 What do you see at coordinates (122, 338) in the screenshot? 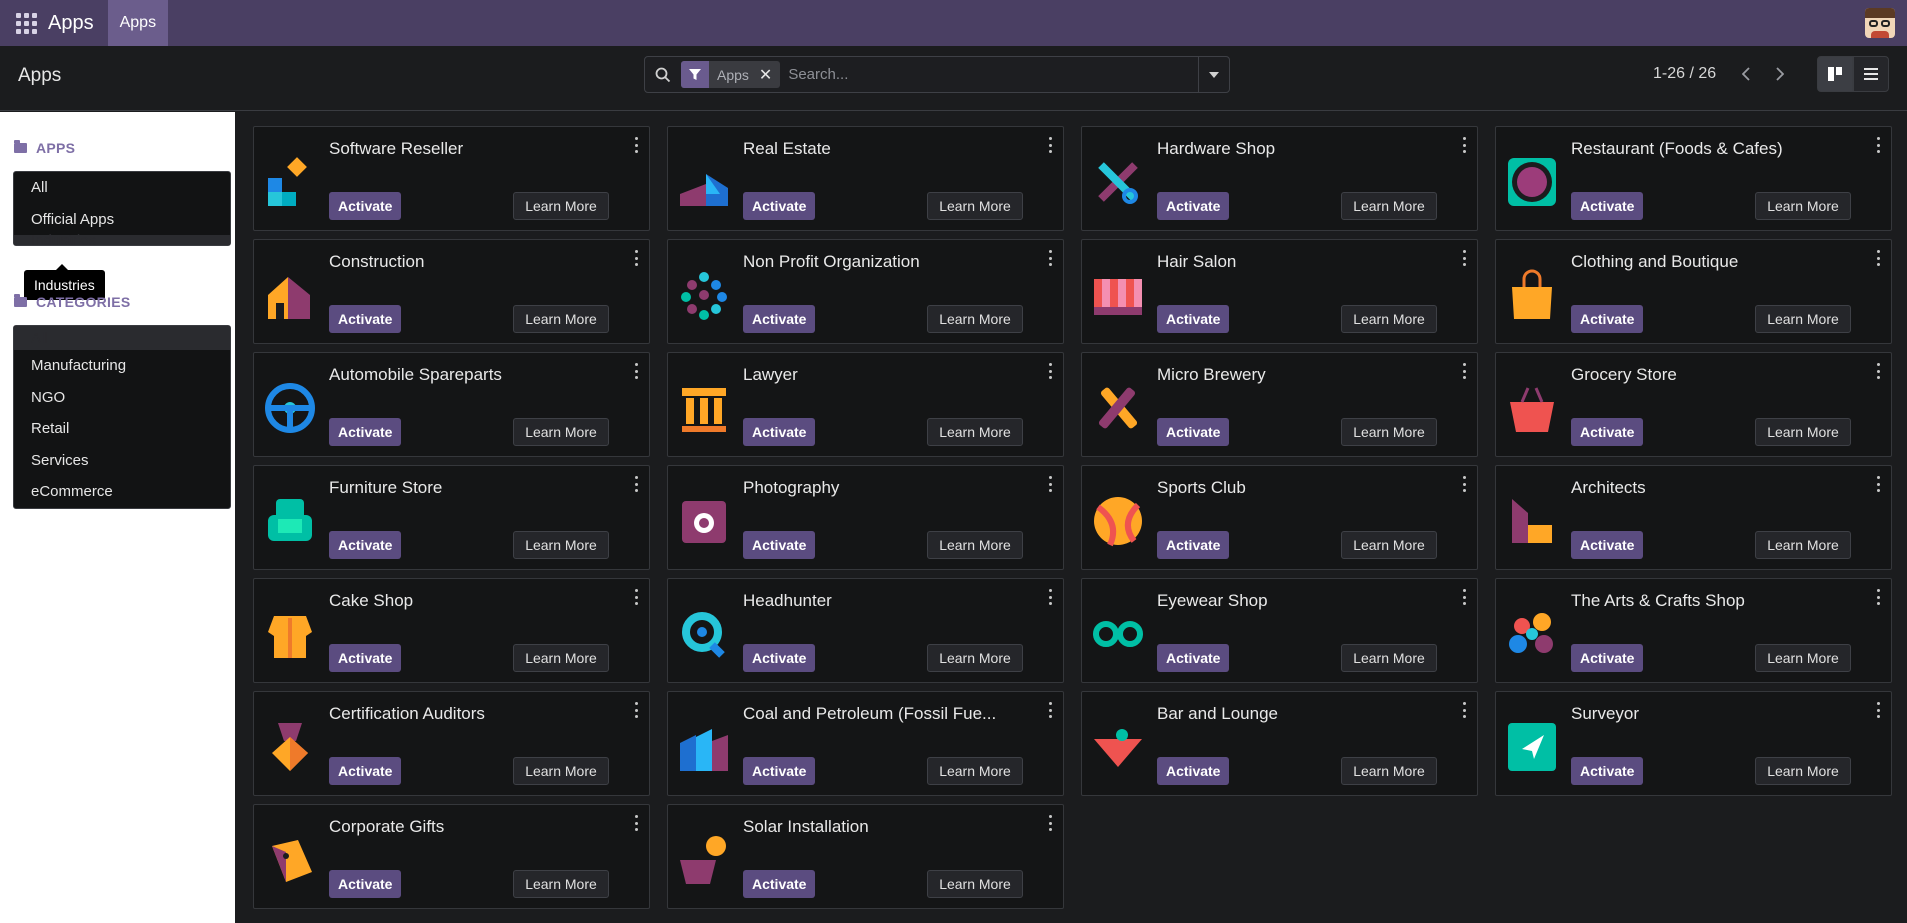
I see `category-item-all: All` at bounding box center [122, 338].